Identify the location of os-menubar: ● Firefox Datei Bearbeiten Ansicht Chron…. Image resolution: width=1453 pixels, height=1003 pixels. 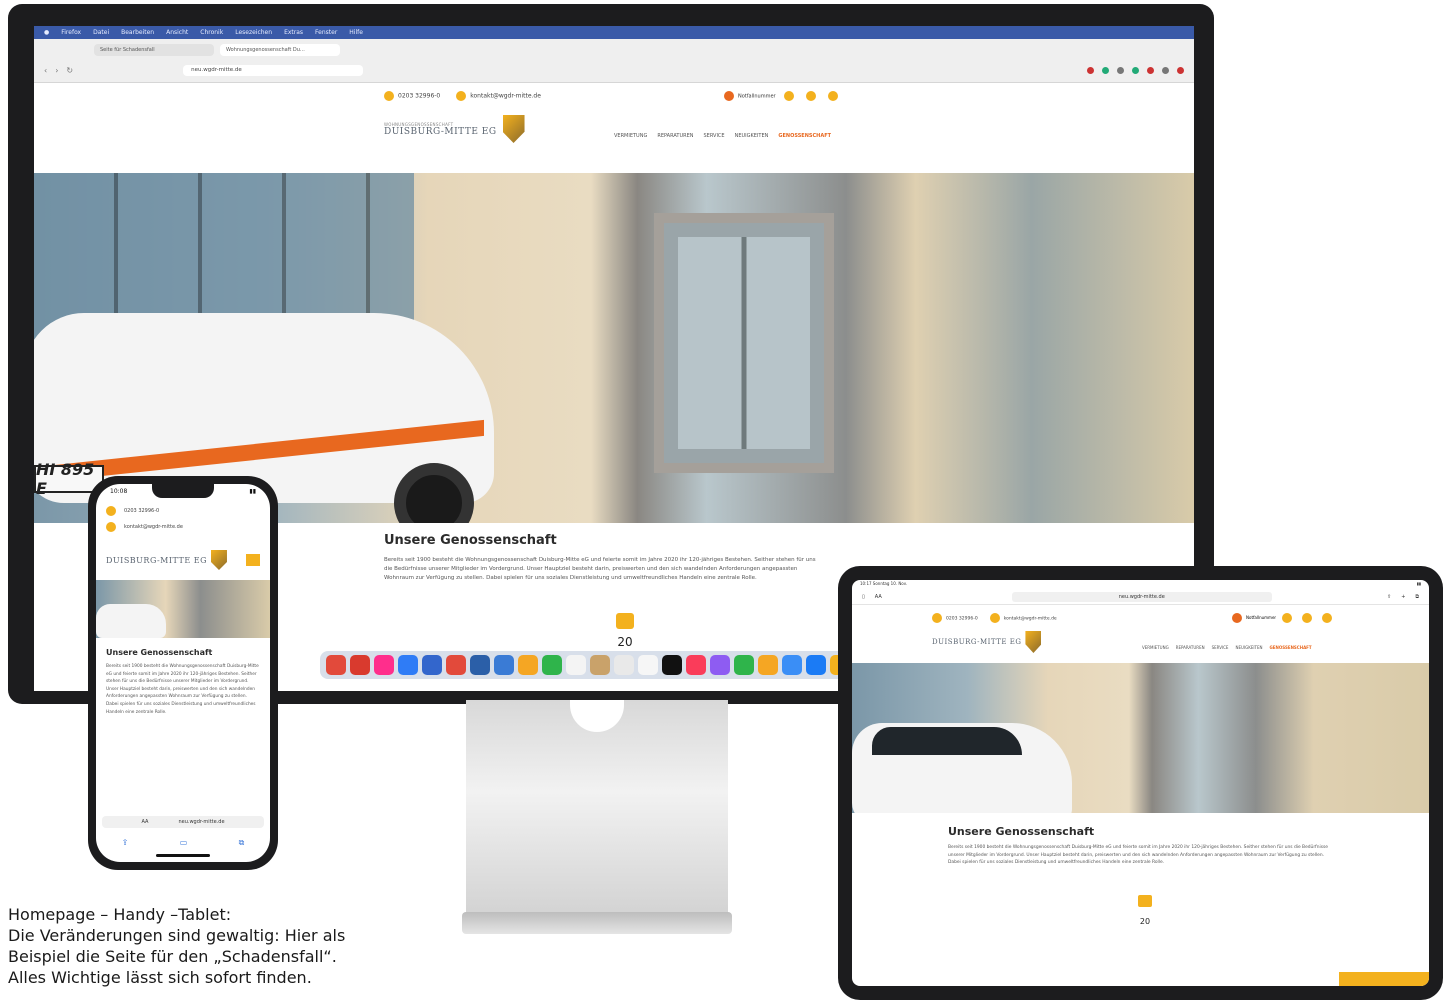
(614, 32).